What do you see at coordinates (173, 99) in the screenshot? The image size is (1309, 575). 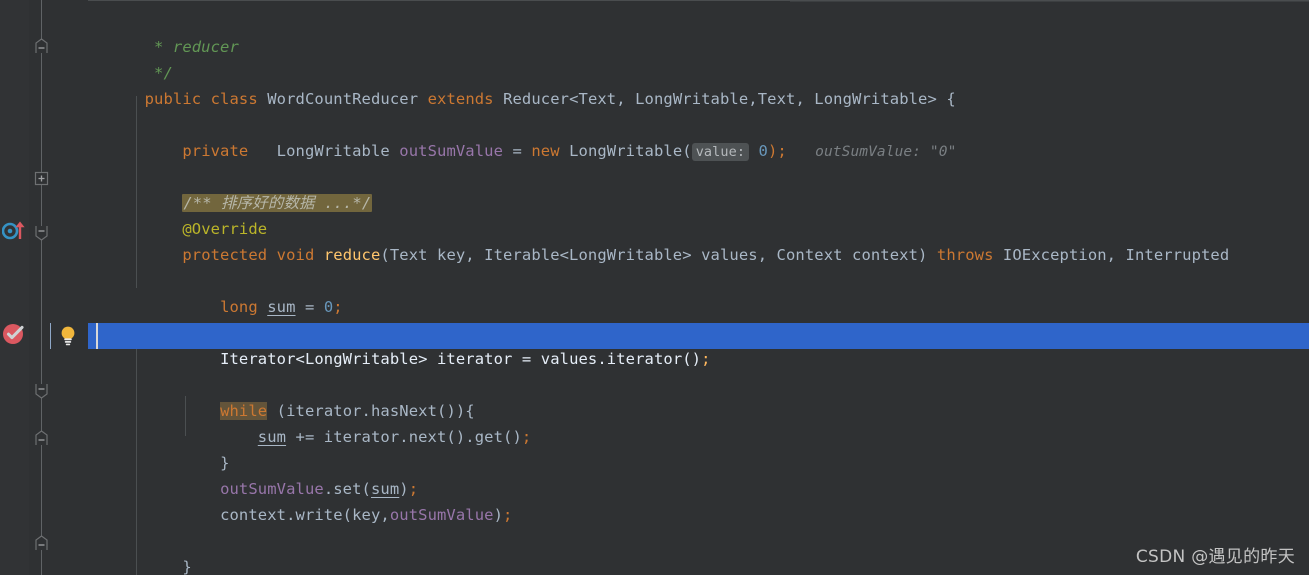 I see `keyword-public: public` at bounding box center [173, 99].